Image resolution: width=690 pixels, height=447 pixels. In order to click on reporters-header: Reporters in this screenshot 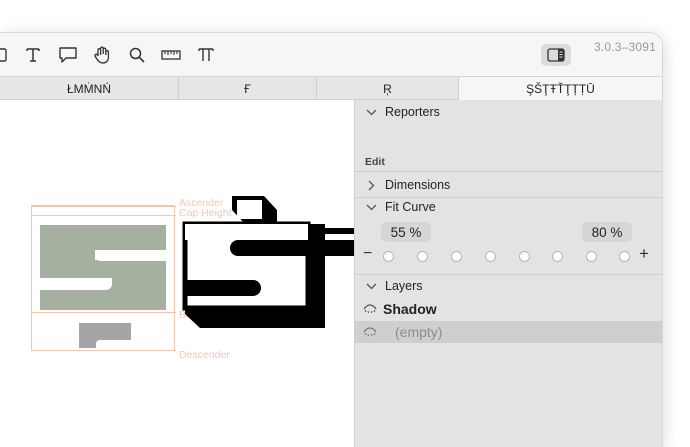, I will do `click(402, 112)`.